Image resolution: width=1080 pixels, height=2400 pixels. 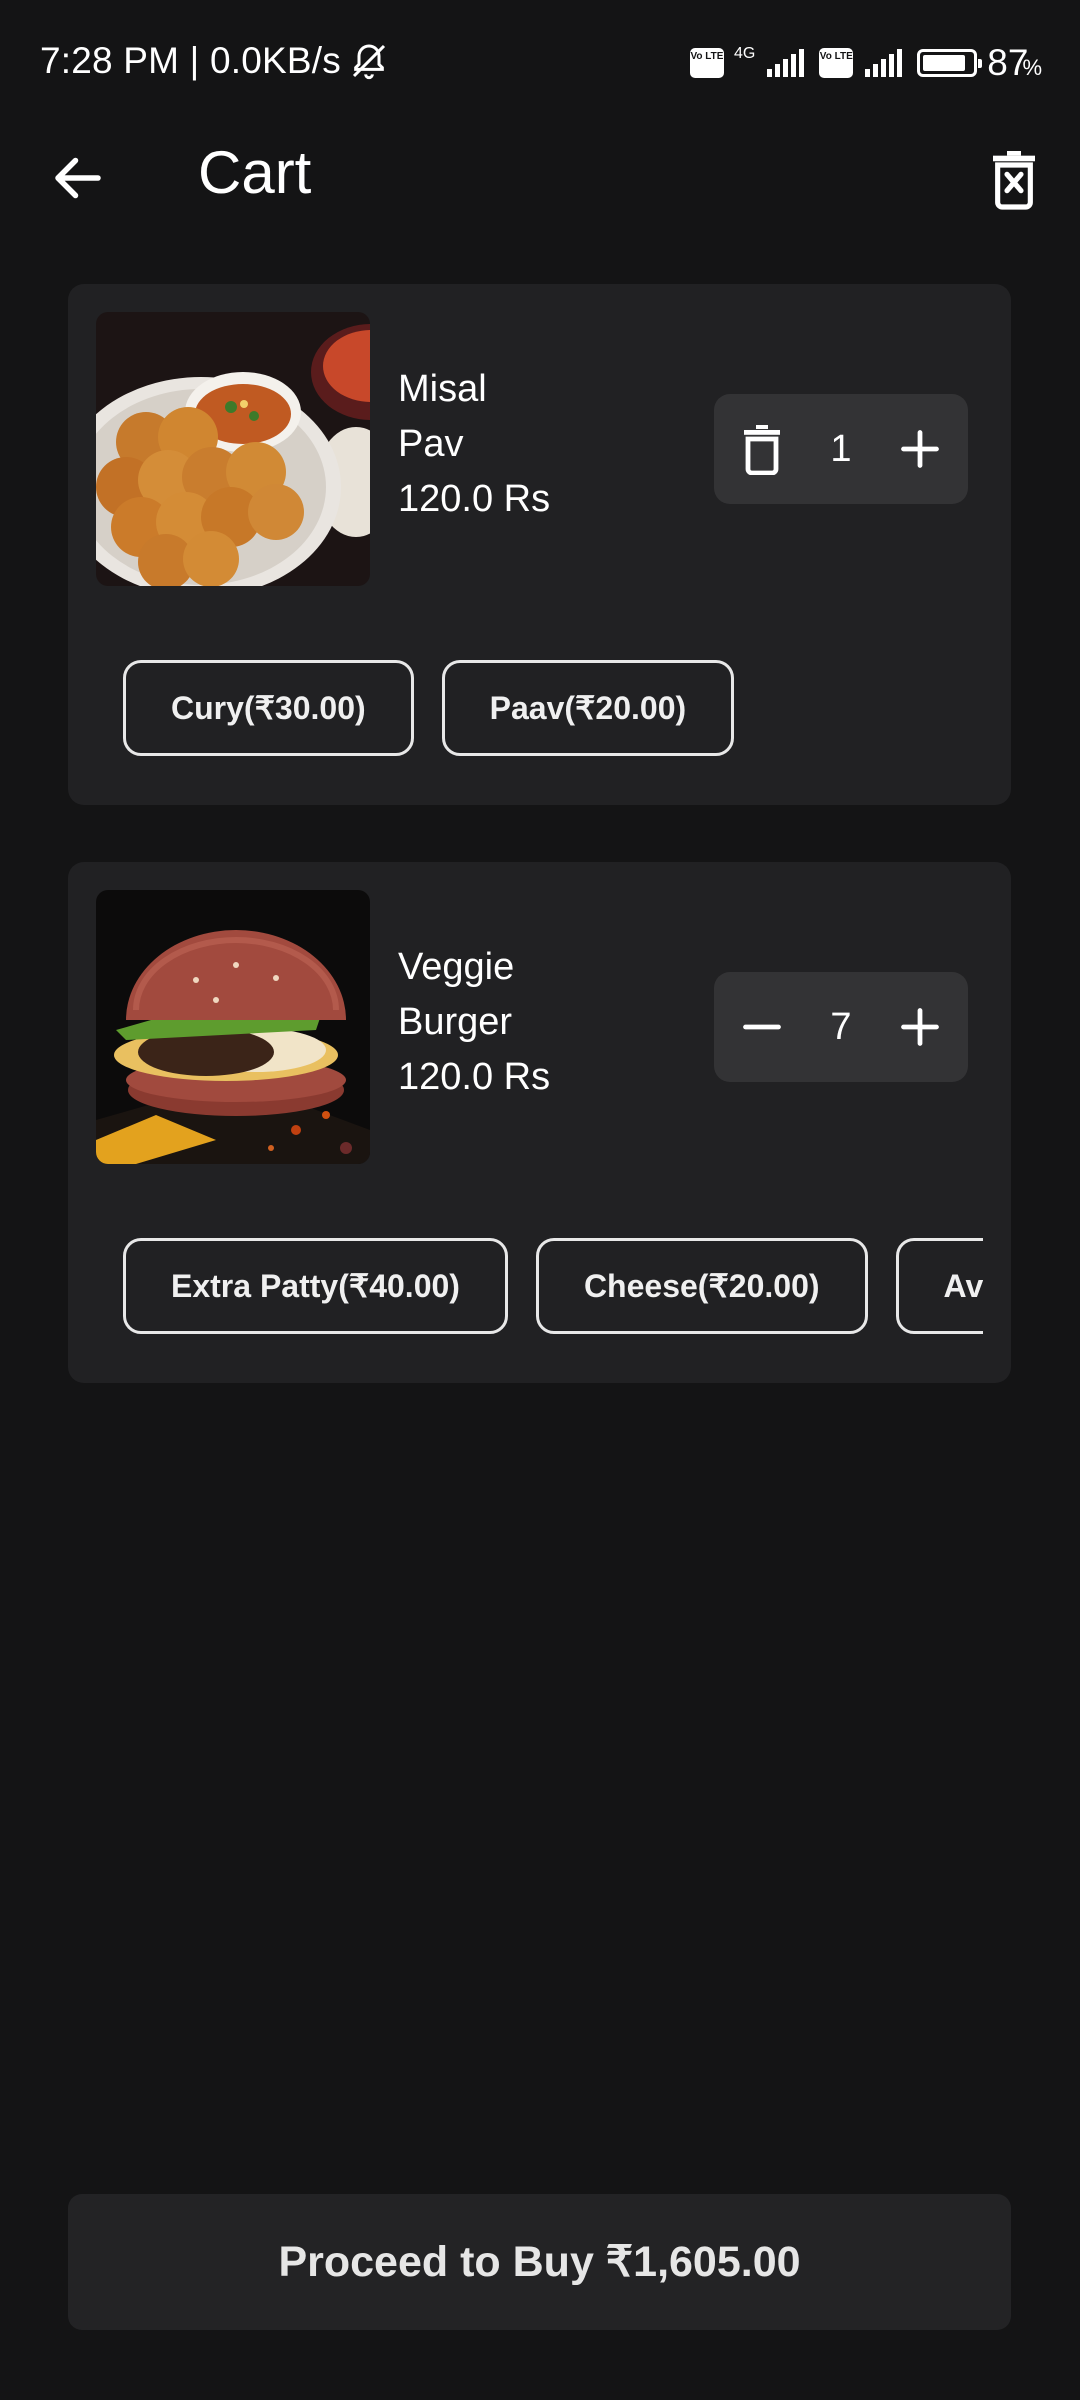 I want to click on addon-chip: Paav(₹20.00), so click(x=588, y=708).